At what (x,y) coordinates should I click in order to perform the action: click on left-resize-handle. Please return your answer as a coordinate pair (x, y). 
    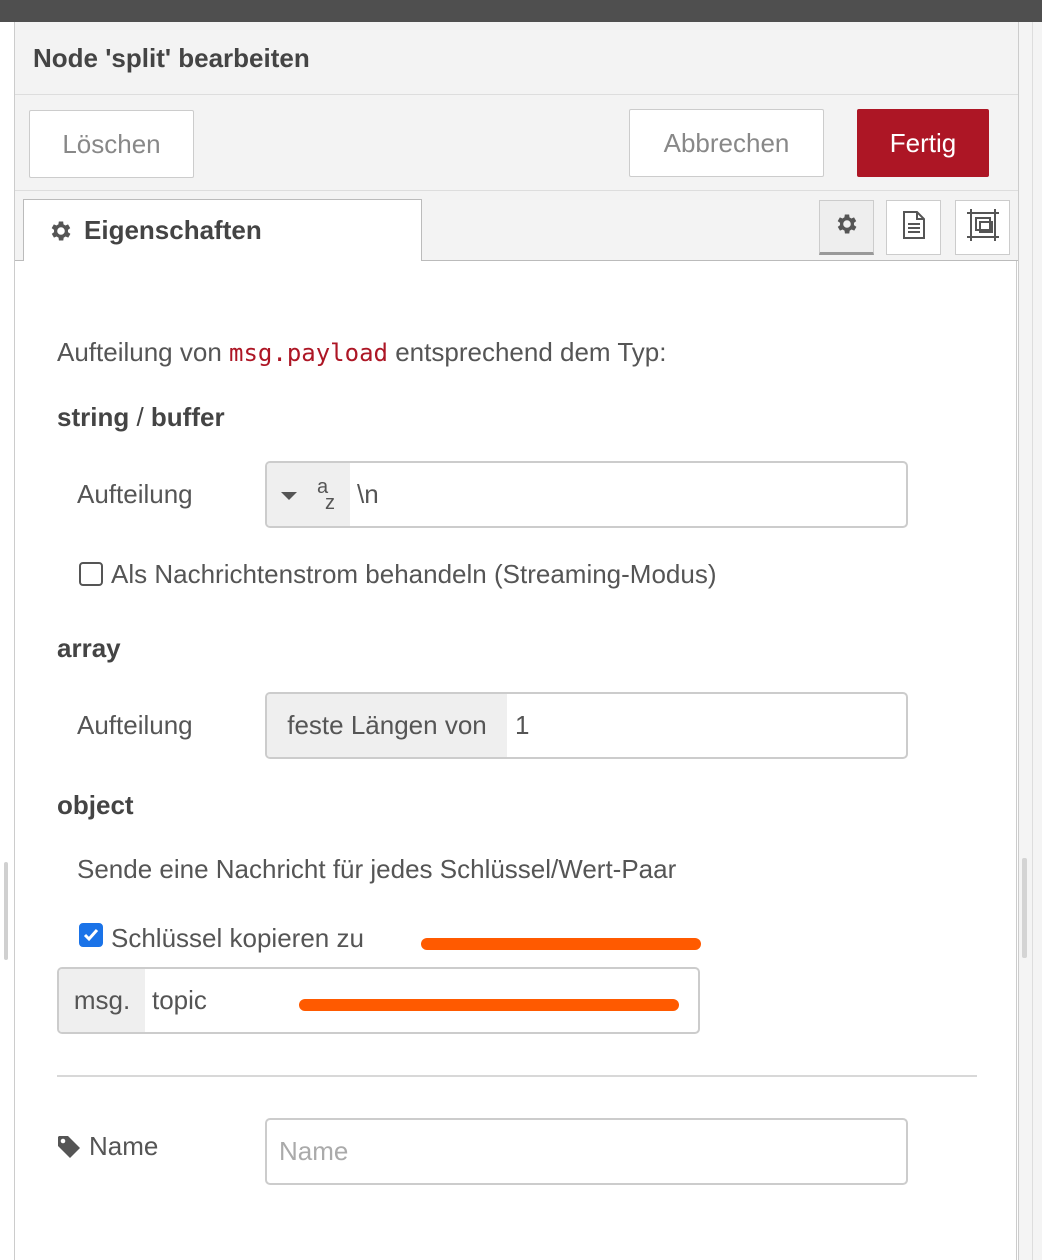
    Looking at the image, I should click on (6, 911).